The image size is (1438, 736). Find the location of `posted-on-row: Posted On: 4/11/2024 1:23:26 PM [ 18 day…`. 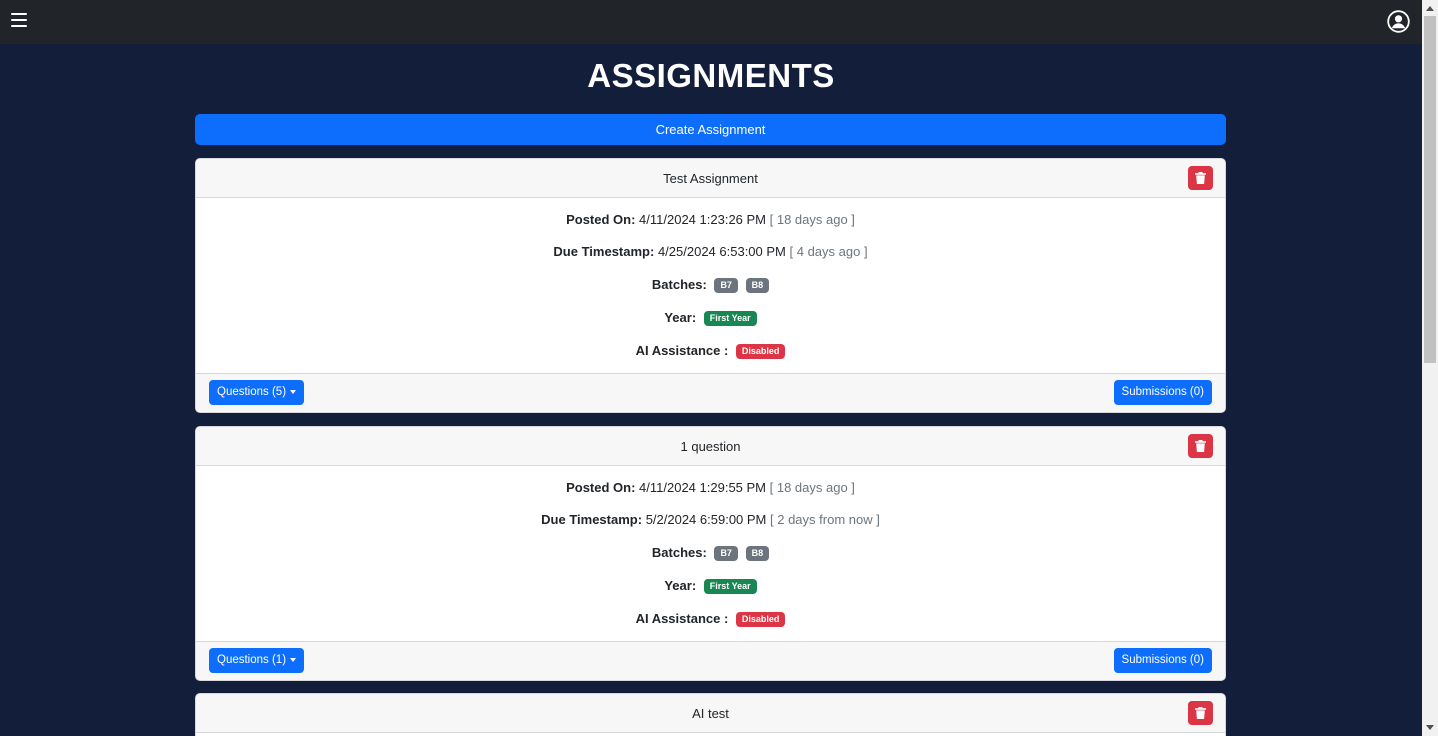

posted-on-row: Posted On: 4/11/2024 1:23:26 PM [ 18 day… is located at coordinates (710, 220).